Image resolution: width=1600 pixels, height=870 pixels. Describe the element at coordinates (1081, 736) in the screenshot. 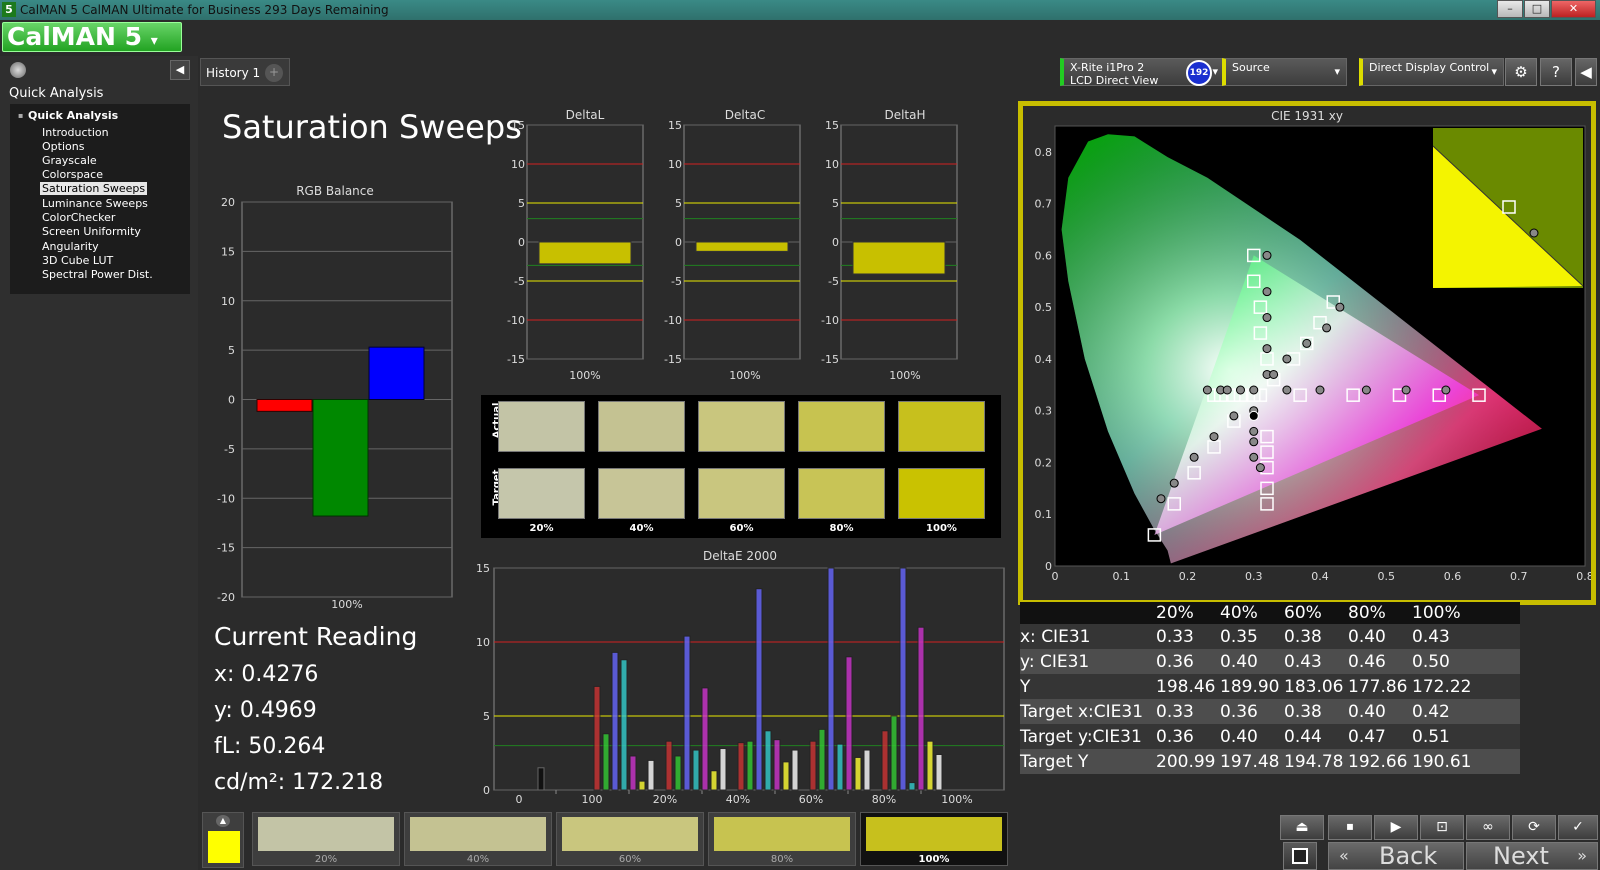

I see `row-label: Target y:CIE31` at that location.